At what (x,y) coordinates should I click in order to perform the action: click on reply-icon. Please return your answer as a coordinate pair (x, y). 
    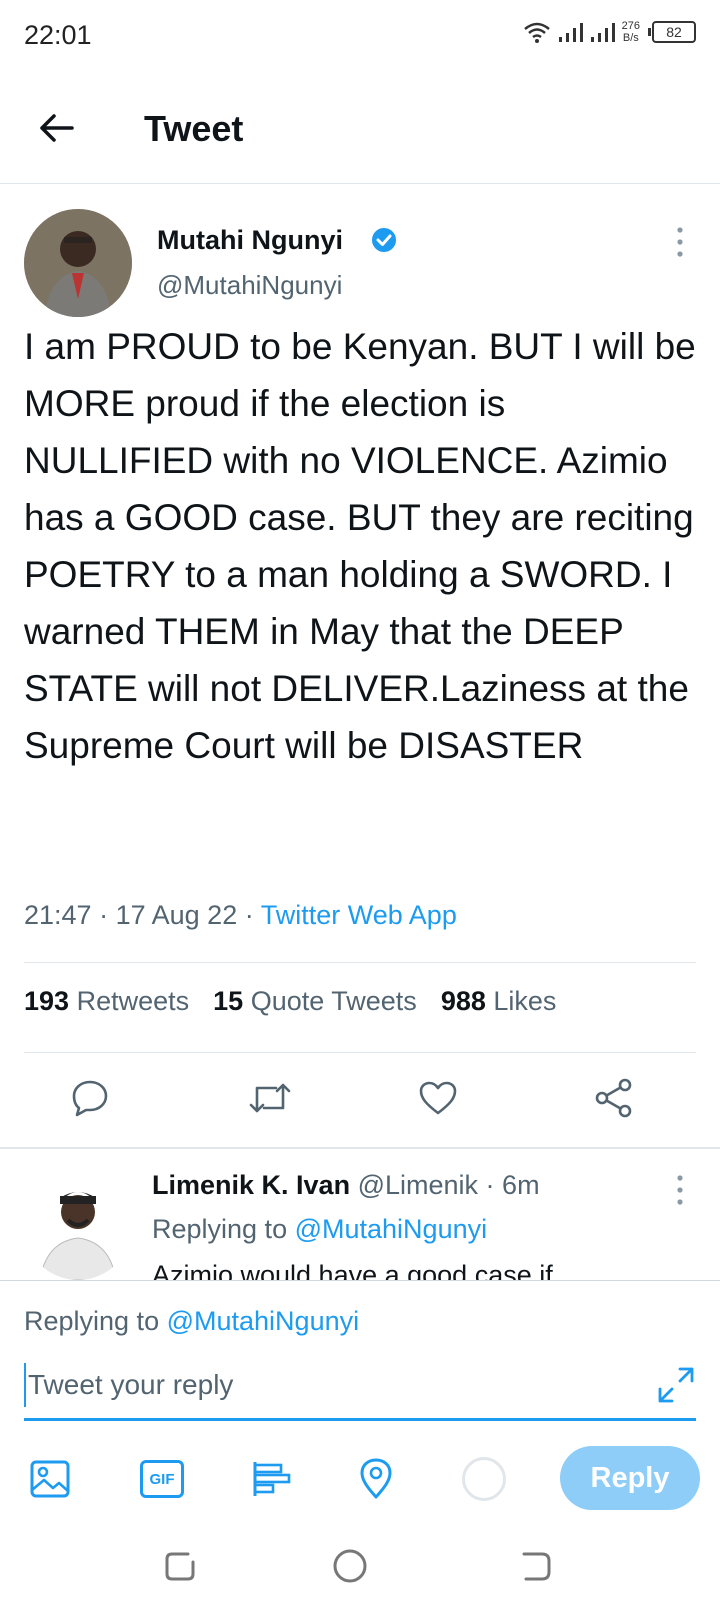
    Looking at the image, I should click on (90, 1098).